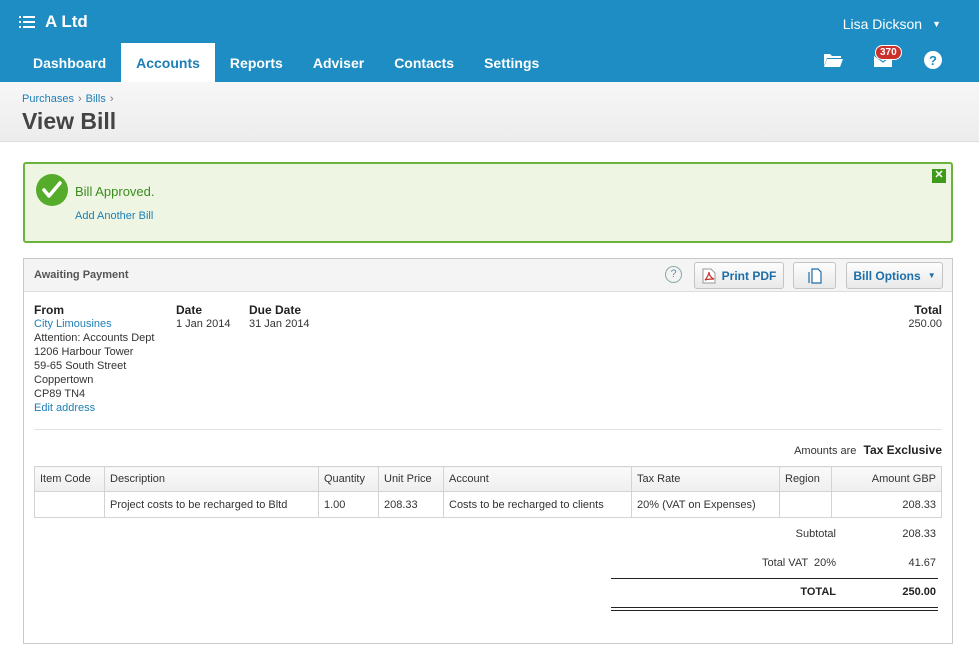 Image resolution: width=979 pixels, height=659 pixels. What do you see at coordinates (537, 504) in the screenshot?
I see `cell-account: Costs to be recharged to clients` at bounding box center [537, 504].